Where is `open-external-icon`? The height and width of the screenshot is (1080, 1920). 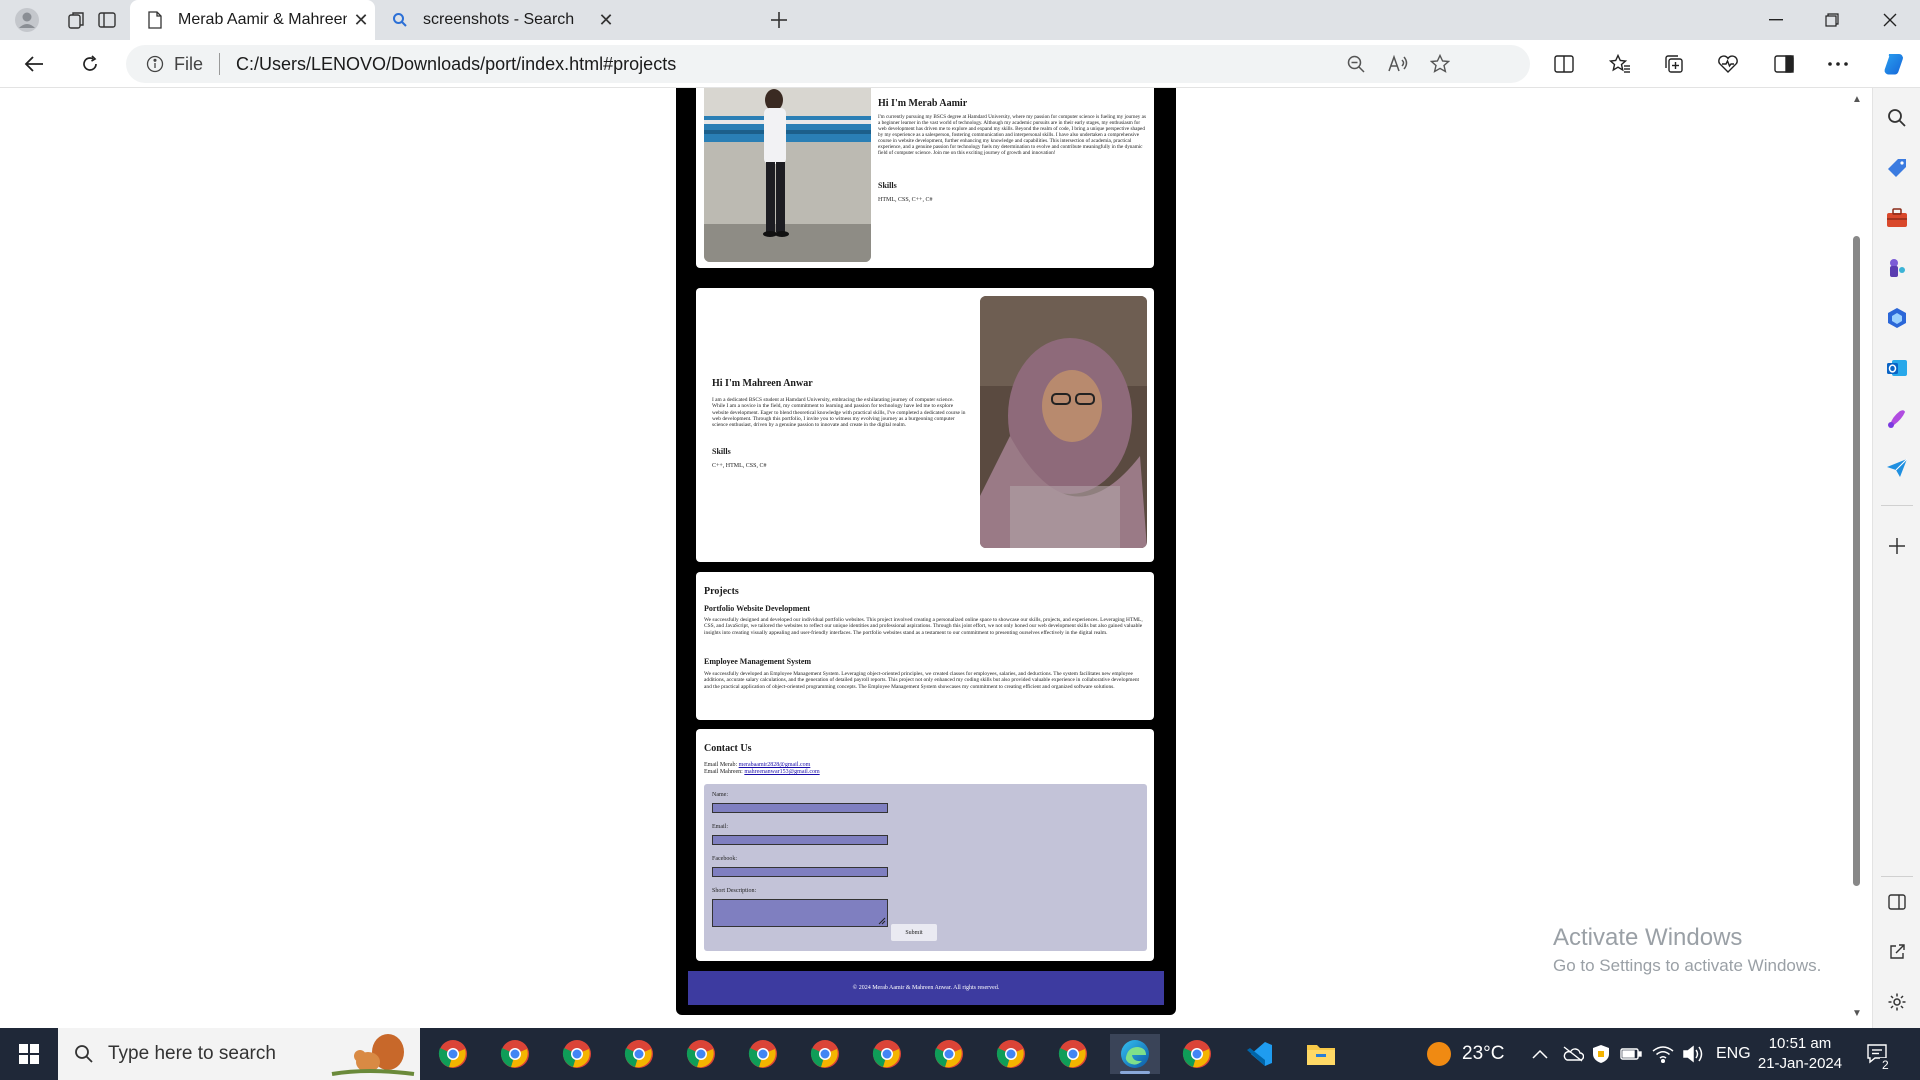
open-external-icon is located at coordinates (1897, 952).